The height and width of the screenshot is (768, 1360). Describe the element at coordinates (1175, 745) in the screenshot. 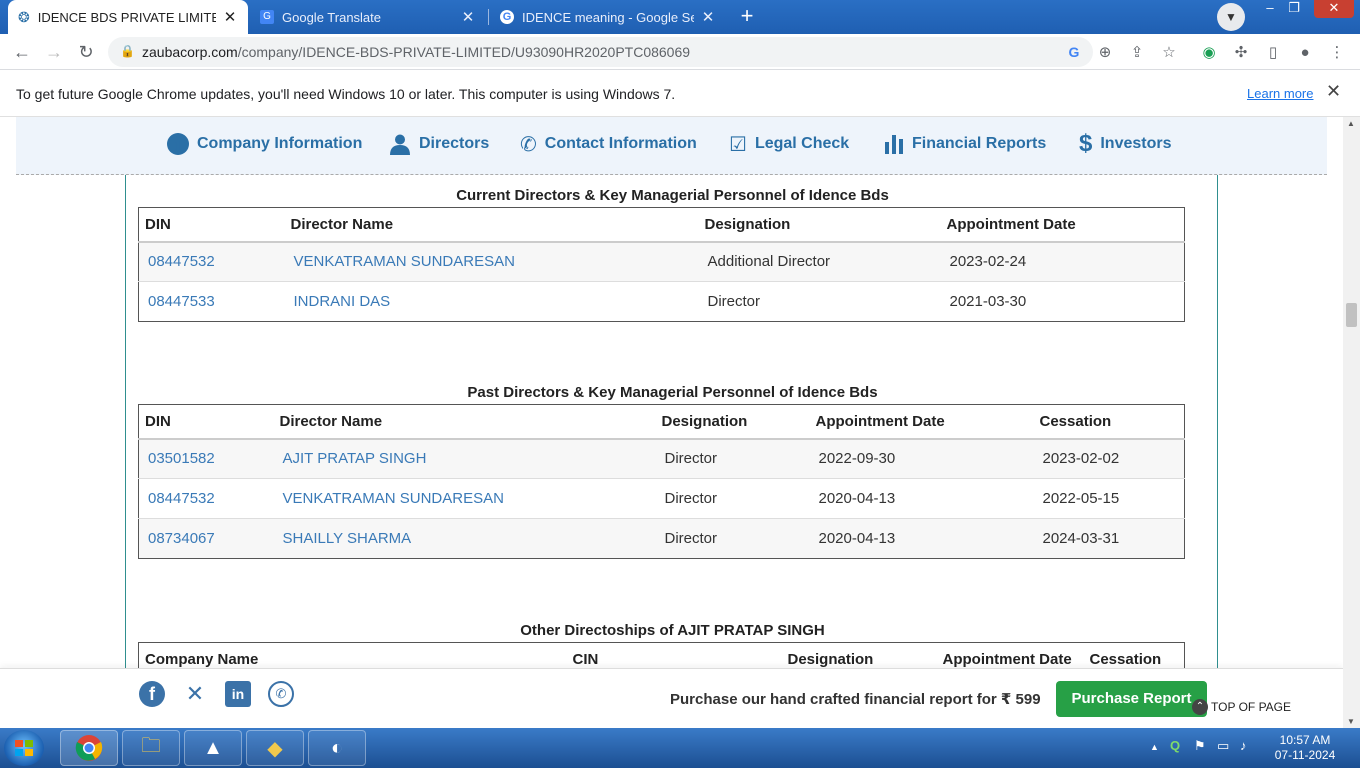

I see `tray-q-icon: Q` at that location.